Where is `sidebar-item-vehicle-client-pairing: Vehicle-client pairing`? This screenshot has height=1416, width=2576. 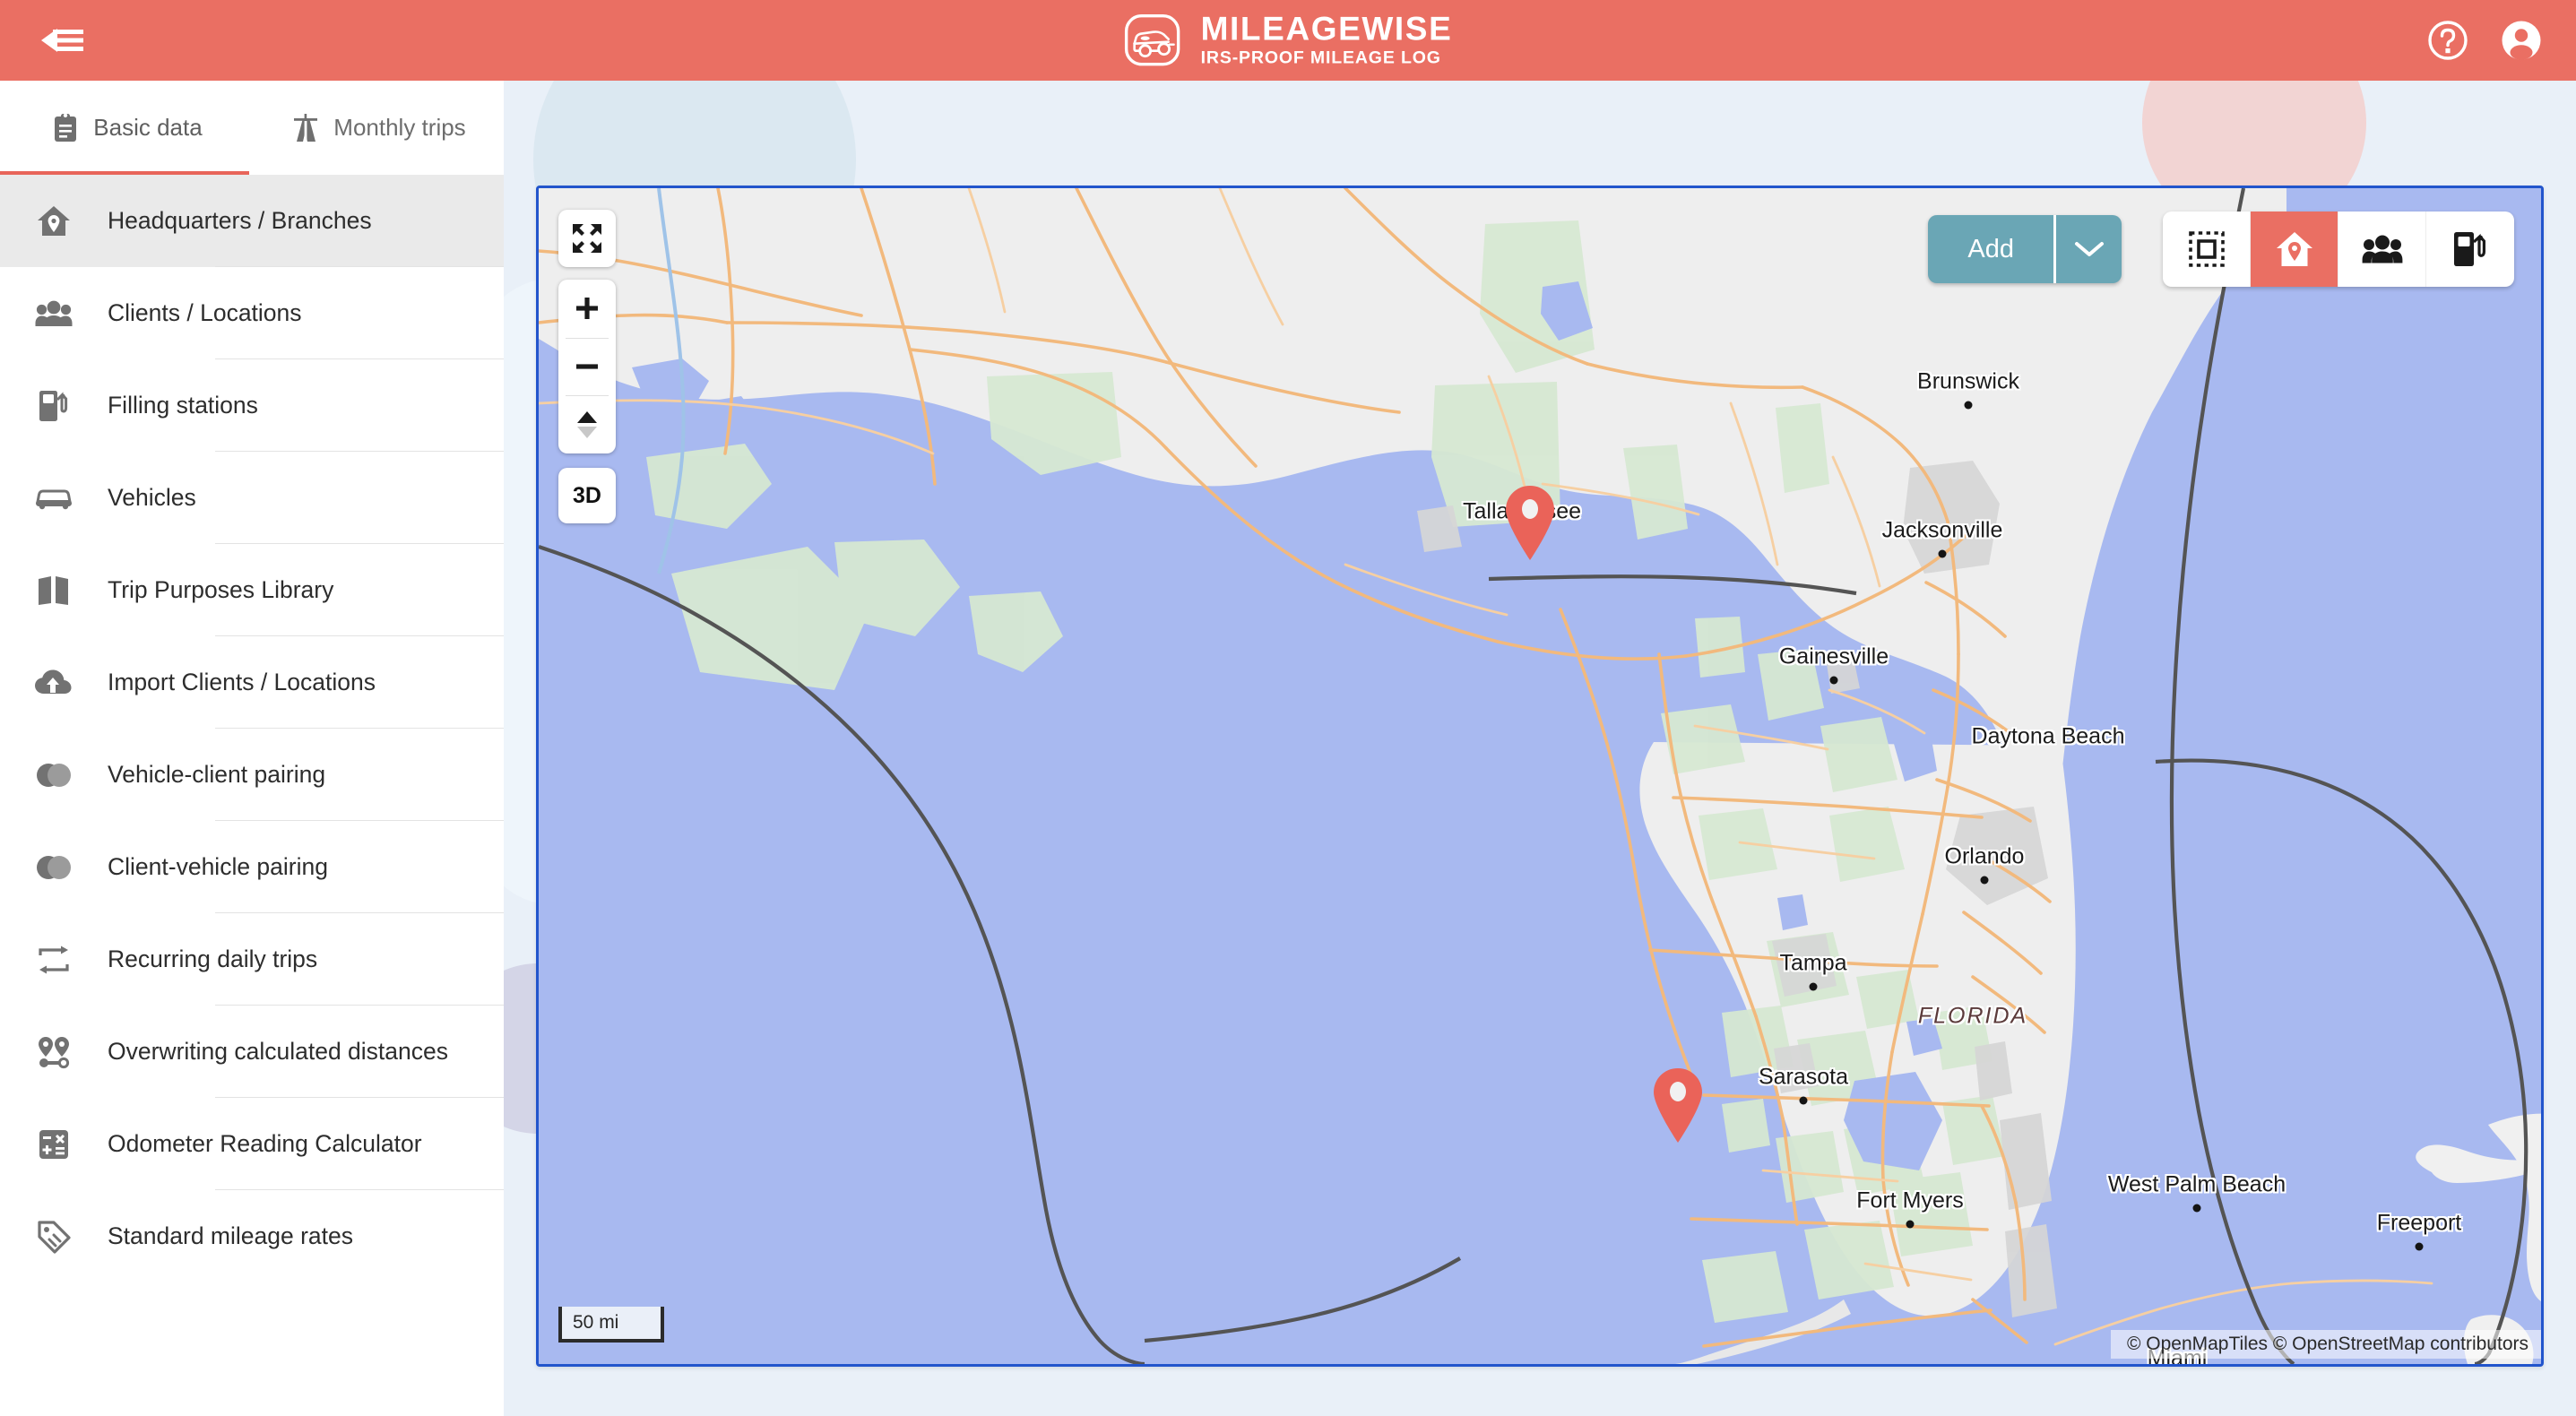
sidebar-item-vehicle-client-pairing: Vehicle-client pairing is located at coordinates (252, 775).